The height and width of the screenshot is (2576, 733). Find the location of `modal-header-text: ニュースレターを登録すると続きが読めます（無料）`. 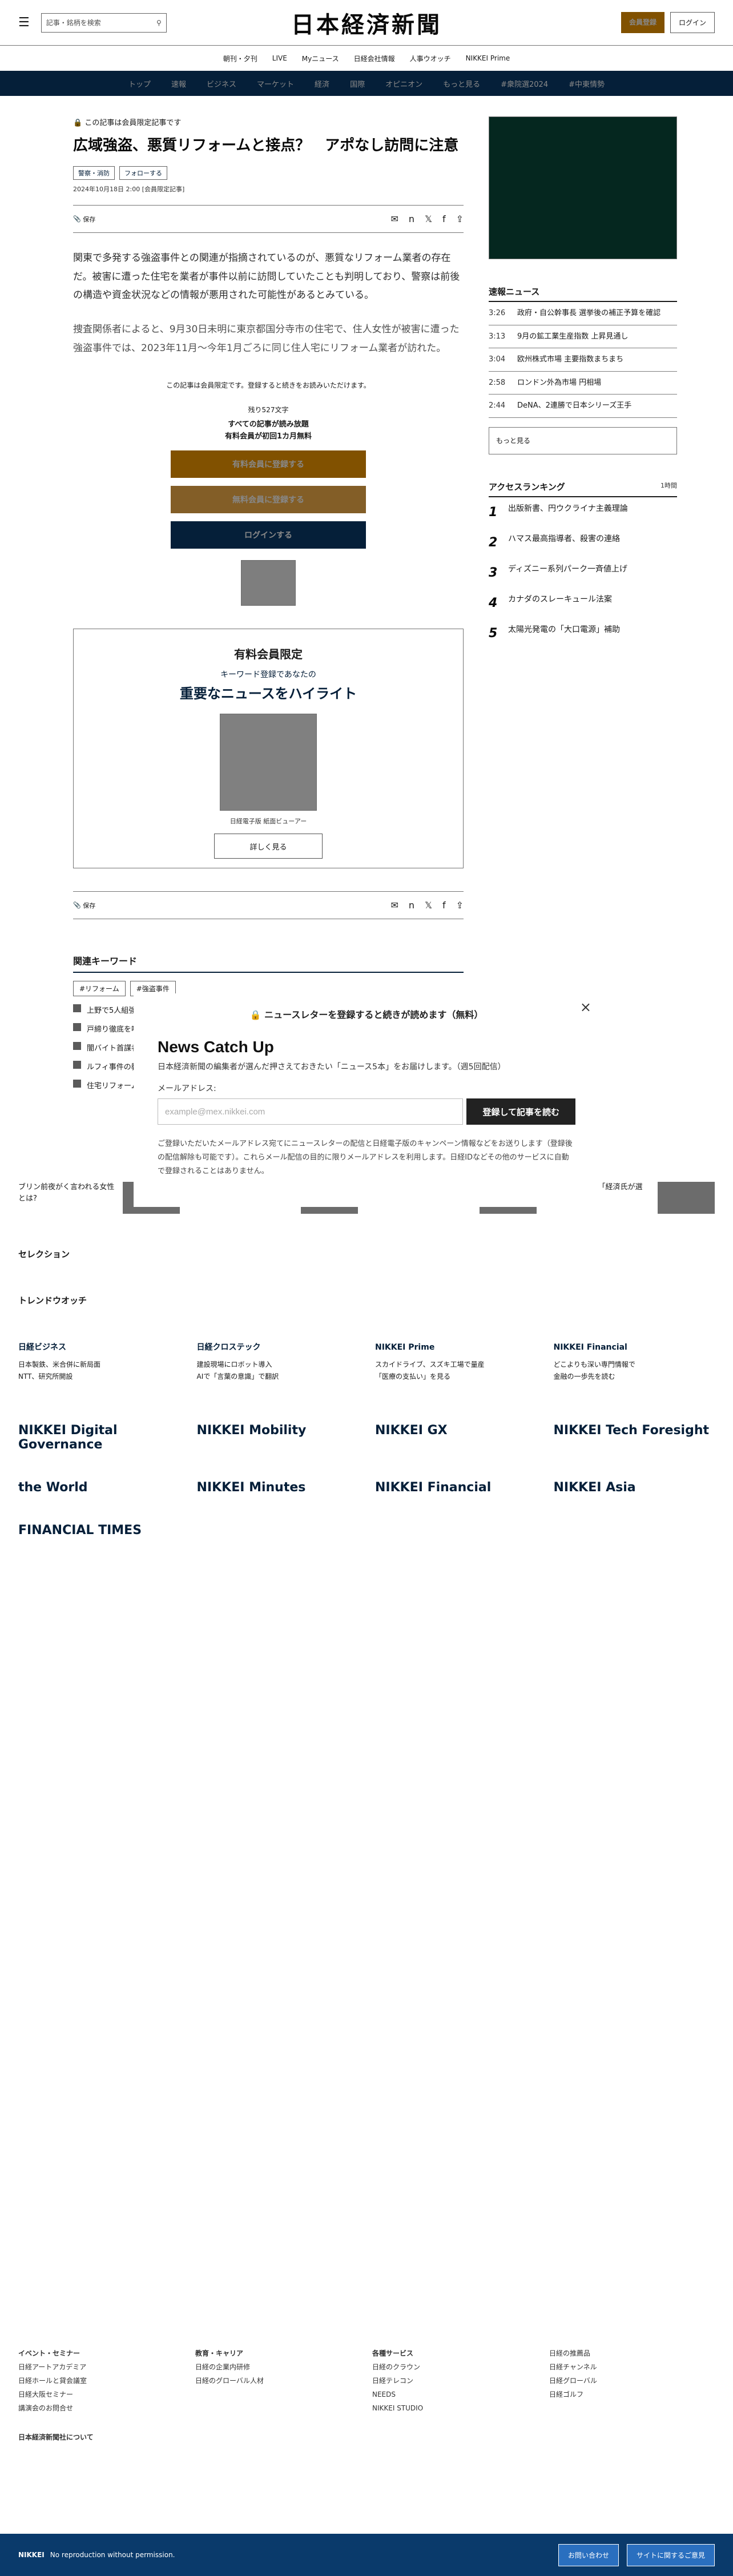

modal-header-text: ニュースレターを登録すると続きが読めます（無料） is located at coordinates (374, 1014).